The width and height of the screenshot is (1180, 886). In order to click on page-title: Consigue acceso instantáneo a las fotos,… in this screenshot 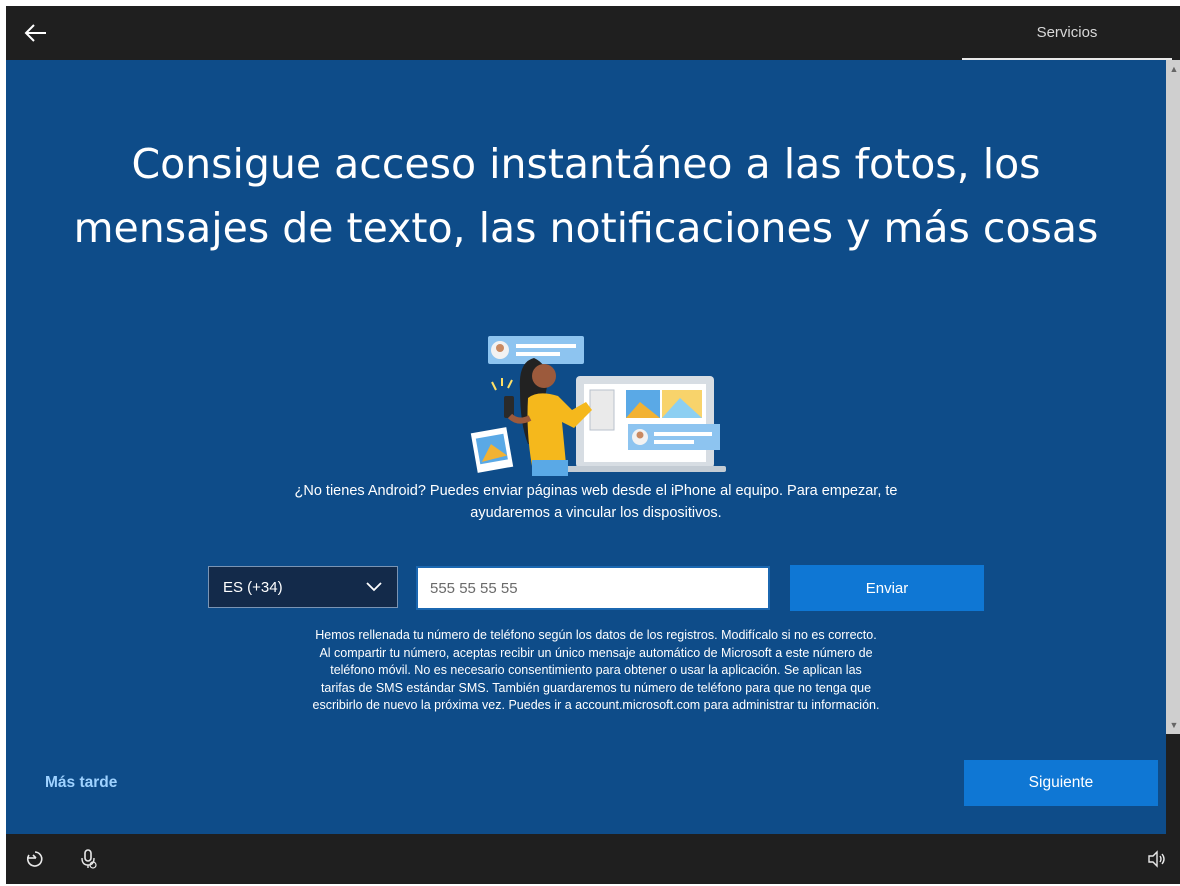, I will do `click(586, 196)`.